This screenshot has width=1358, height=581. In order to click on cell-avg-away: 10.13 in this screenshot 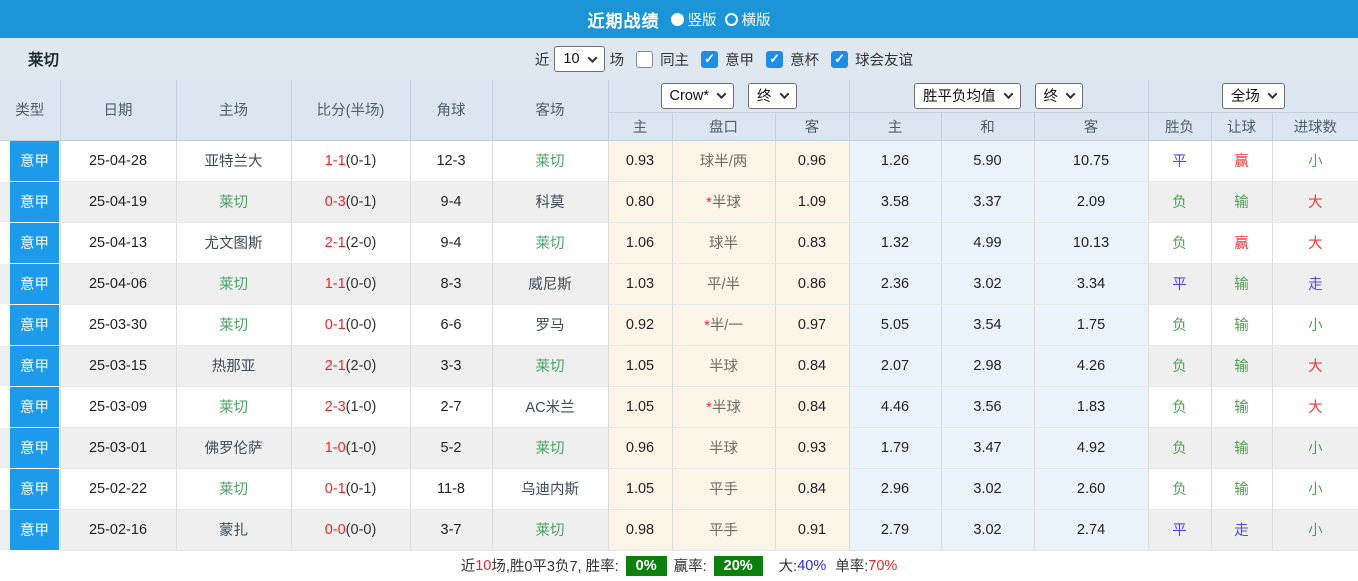, I will do `click(1091, 243)`.